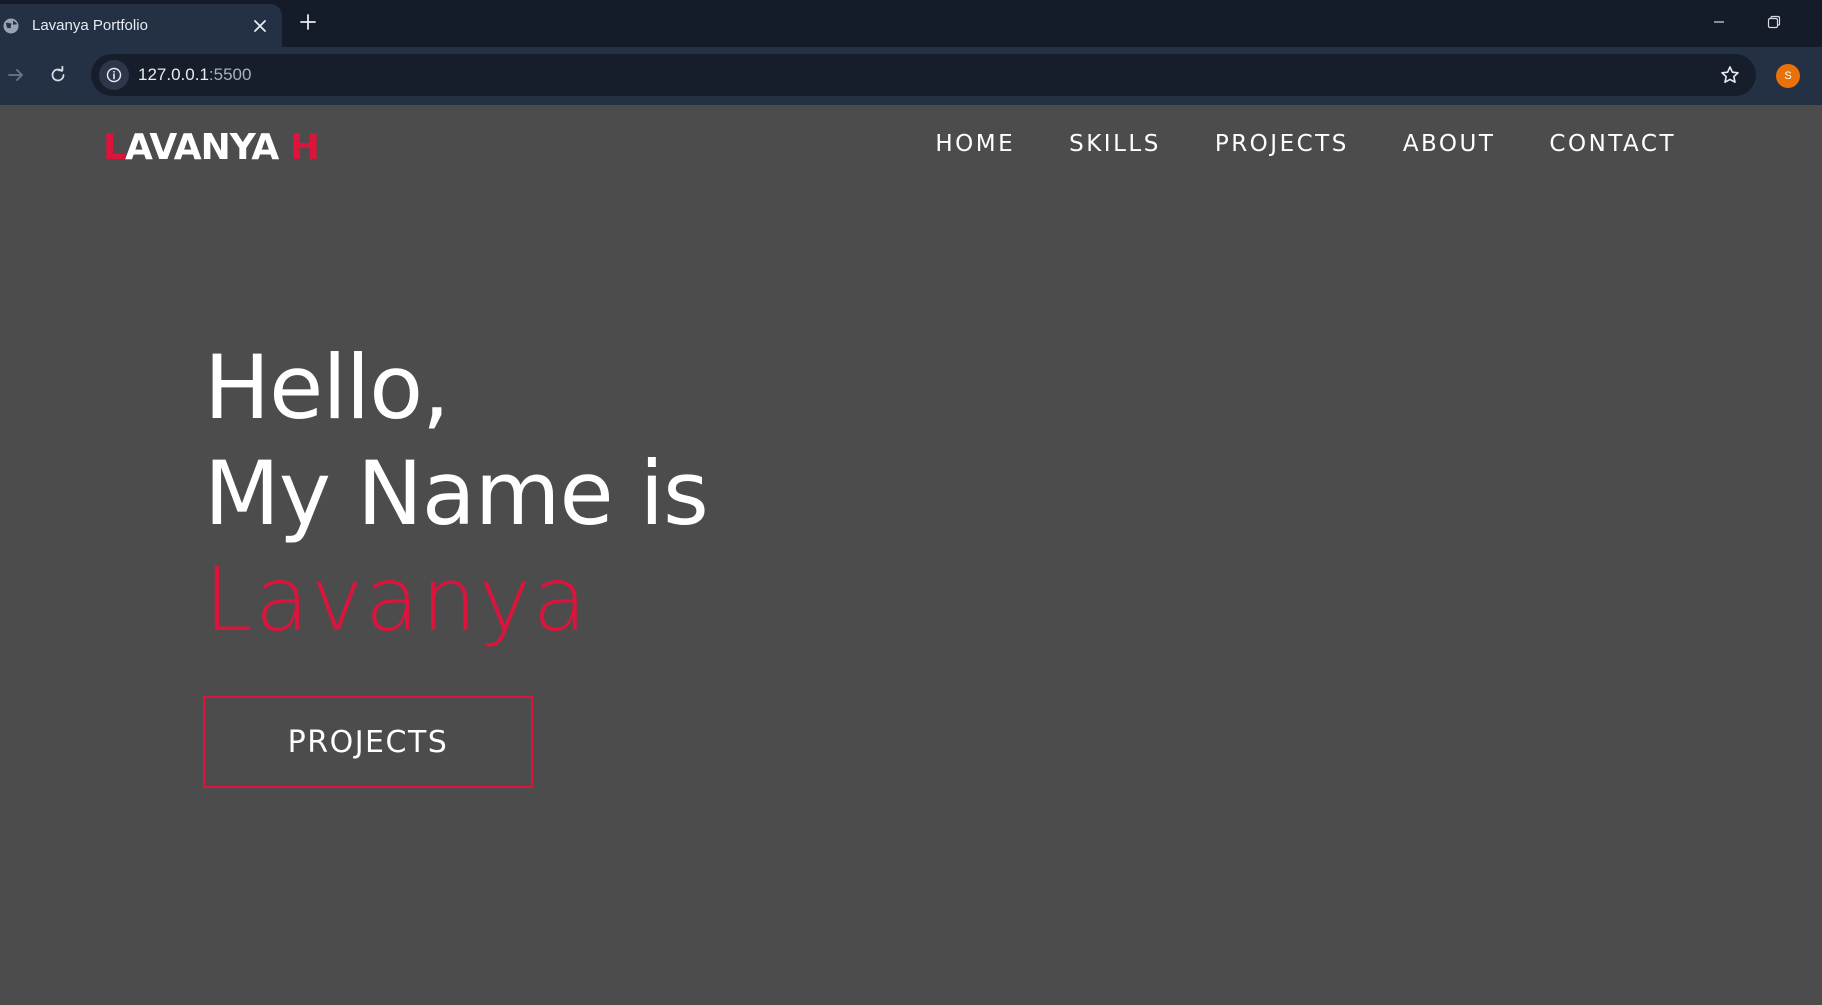 Image resolution: width=1822 pixels, height=1005 pixels. Describe the element at coordinates (1449, 144) in the screenshot. I see `nav-link-about: ABOUT` at that location.